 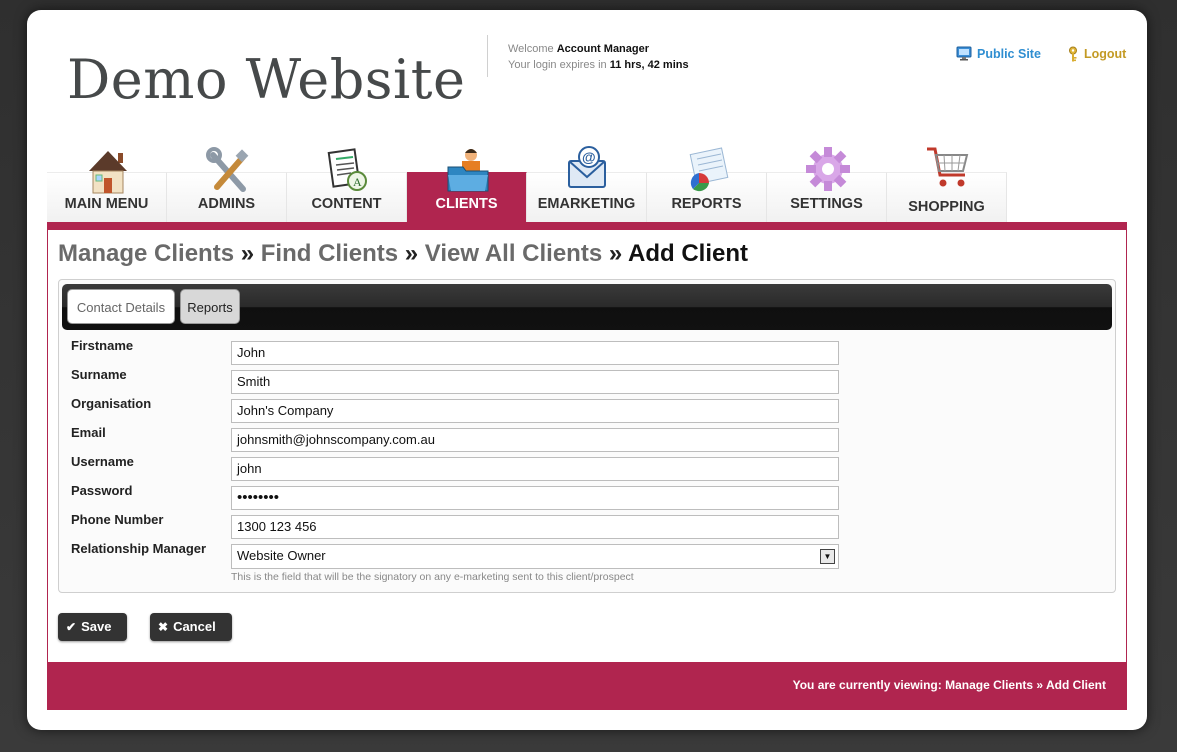 What do you see at coordinates (535, 556) in the screenshot?
I see `relationship-manager-select: Website Owner ▼` at bounding box center [535, 556].